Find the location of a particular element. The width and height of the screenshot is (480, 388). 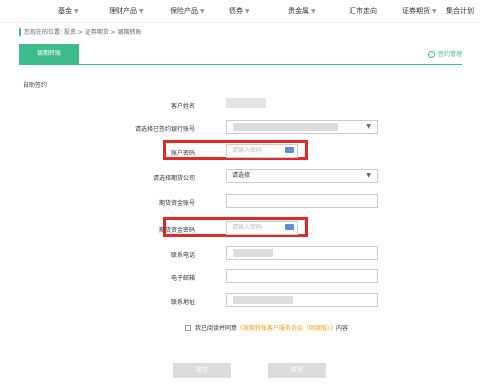

phone-label: 联系电话 is located at coordinates (182, 255).